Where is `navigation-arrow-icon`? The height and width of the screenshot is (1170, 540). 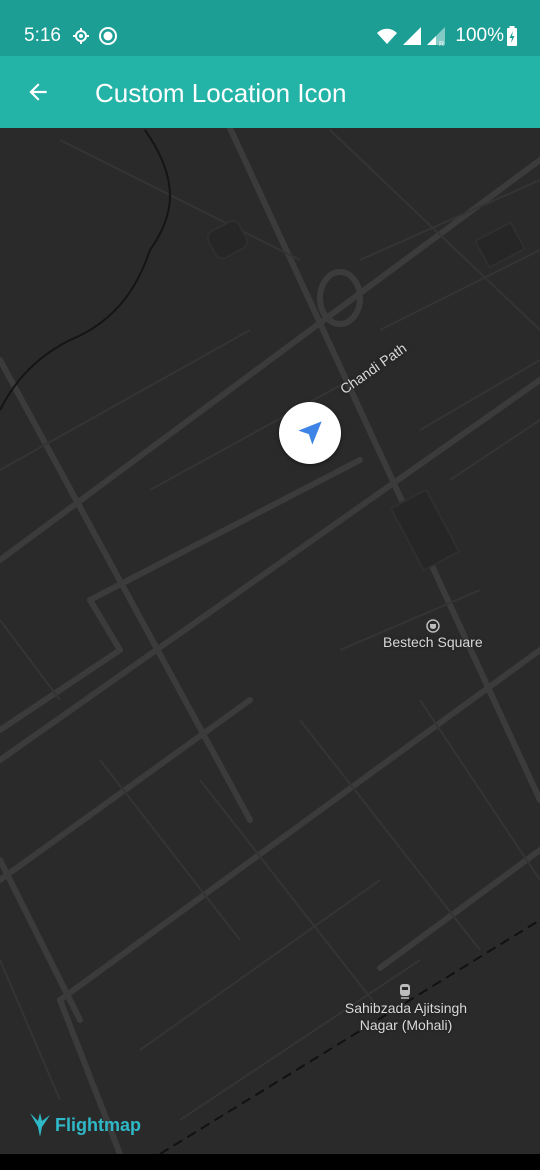
navigation-arrow-icon is located at coordinates (310, 433).